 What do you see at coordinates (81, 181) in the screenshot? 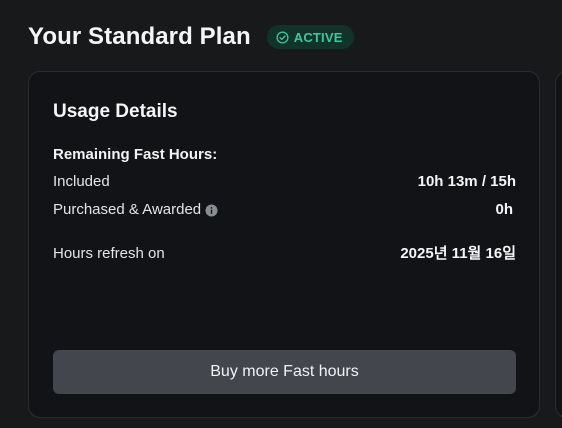
I see `included-label: Included` at bounding box center [81, 181].